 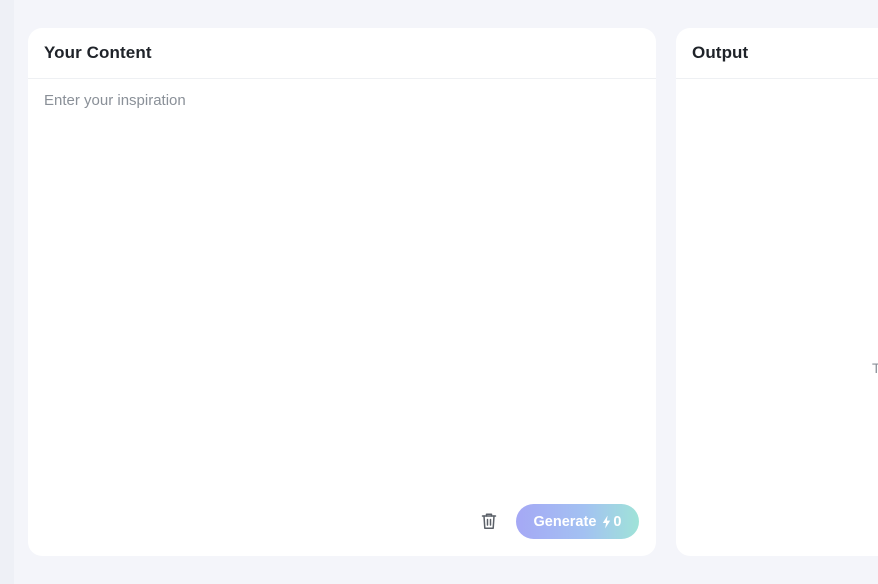 I want to click on clear-content-button, so click(x=489, y=521).